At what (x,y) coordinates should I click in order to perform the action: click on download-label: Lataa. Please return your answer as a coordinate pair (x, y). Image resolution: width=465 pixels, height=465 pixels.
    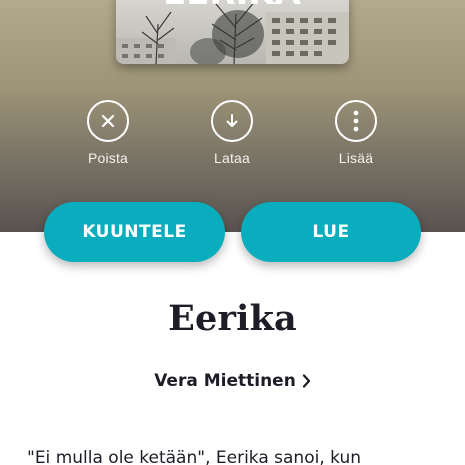
    Looking at the image, I should click on (232, 158).